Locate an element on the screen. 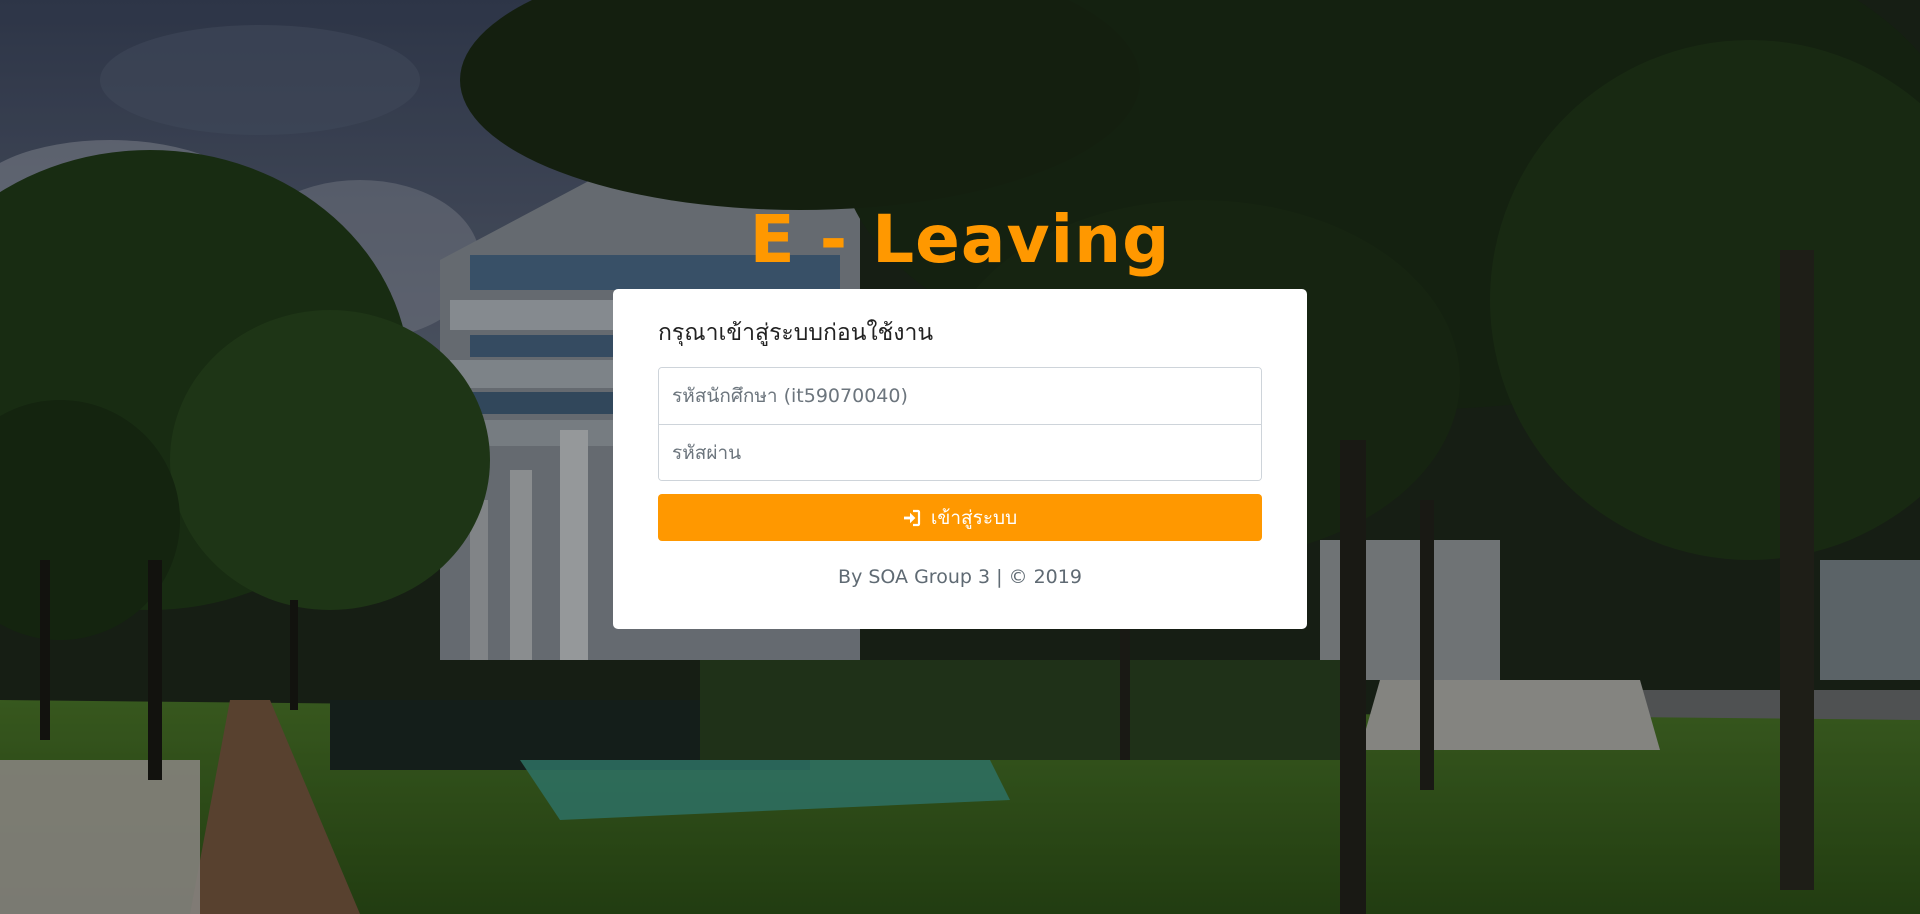 This screenshot has width=1920, height=914. password-input is located at coordinates (960, 452).